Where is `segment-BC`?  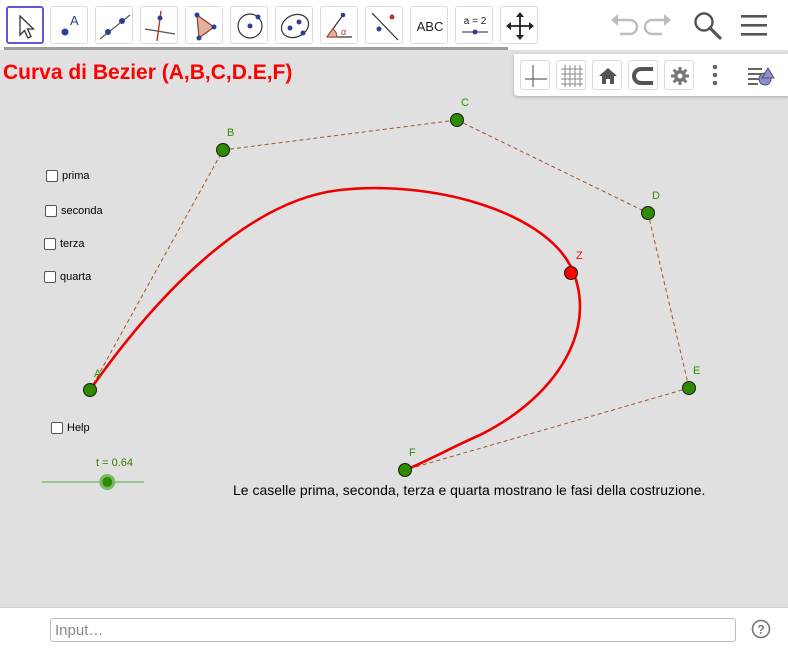 segment-BC is located at coordinates (340, 135).